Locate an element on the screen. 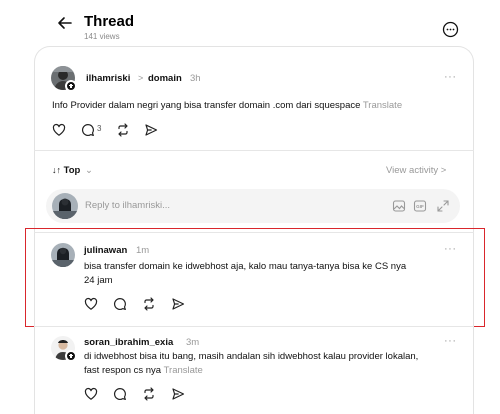 Image resolution: width=500 pixels, height=414 pixels. sort-label: Top is located at coordinates (72, 170).